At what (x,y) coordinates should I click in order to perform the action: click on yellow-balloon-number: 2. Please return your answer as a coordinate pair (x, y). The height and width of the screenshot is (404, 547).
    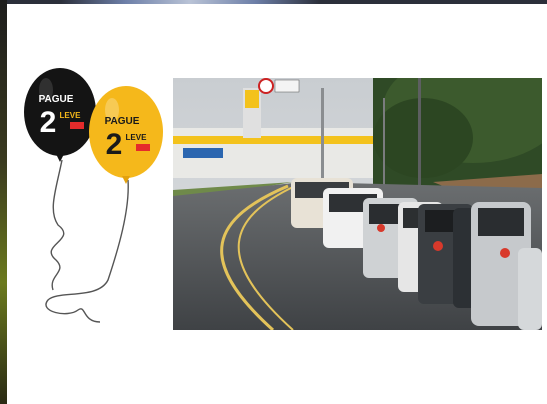
    Looking at the image, I should click on (114, 144).